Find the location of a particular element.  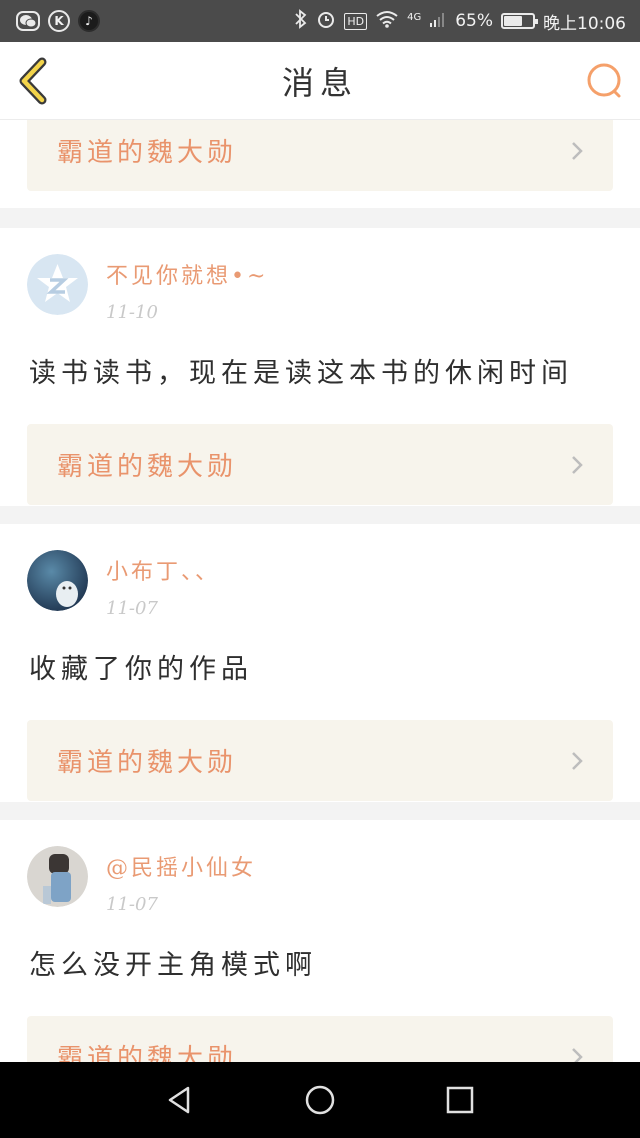

search-icon is located at coordinates (604, 80).